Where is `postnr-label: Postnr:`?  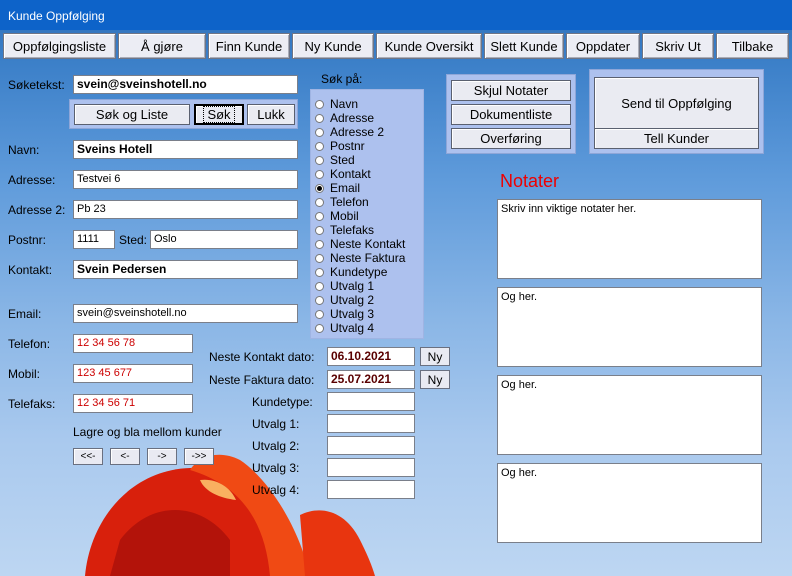
postnr-label: Postnr: is located at coordinates (27, 240).